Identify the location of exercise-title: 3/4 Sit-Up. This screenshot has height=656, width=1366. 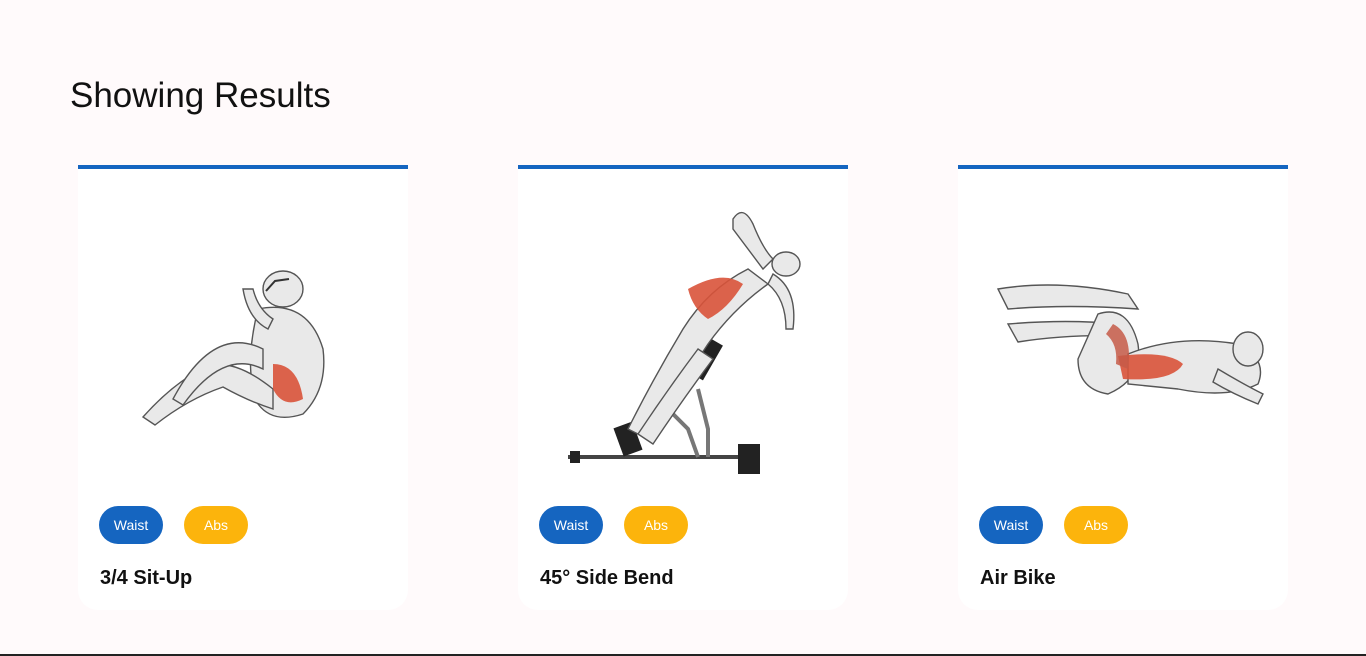
(146, 578).